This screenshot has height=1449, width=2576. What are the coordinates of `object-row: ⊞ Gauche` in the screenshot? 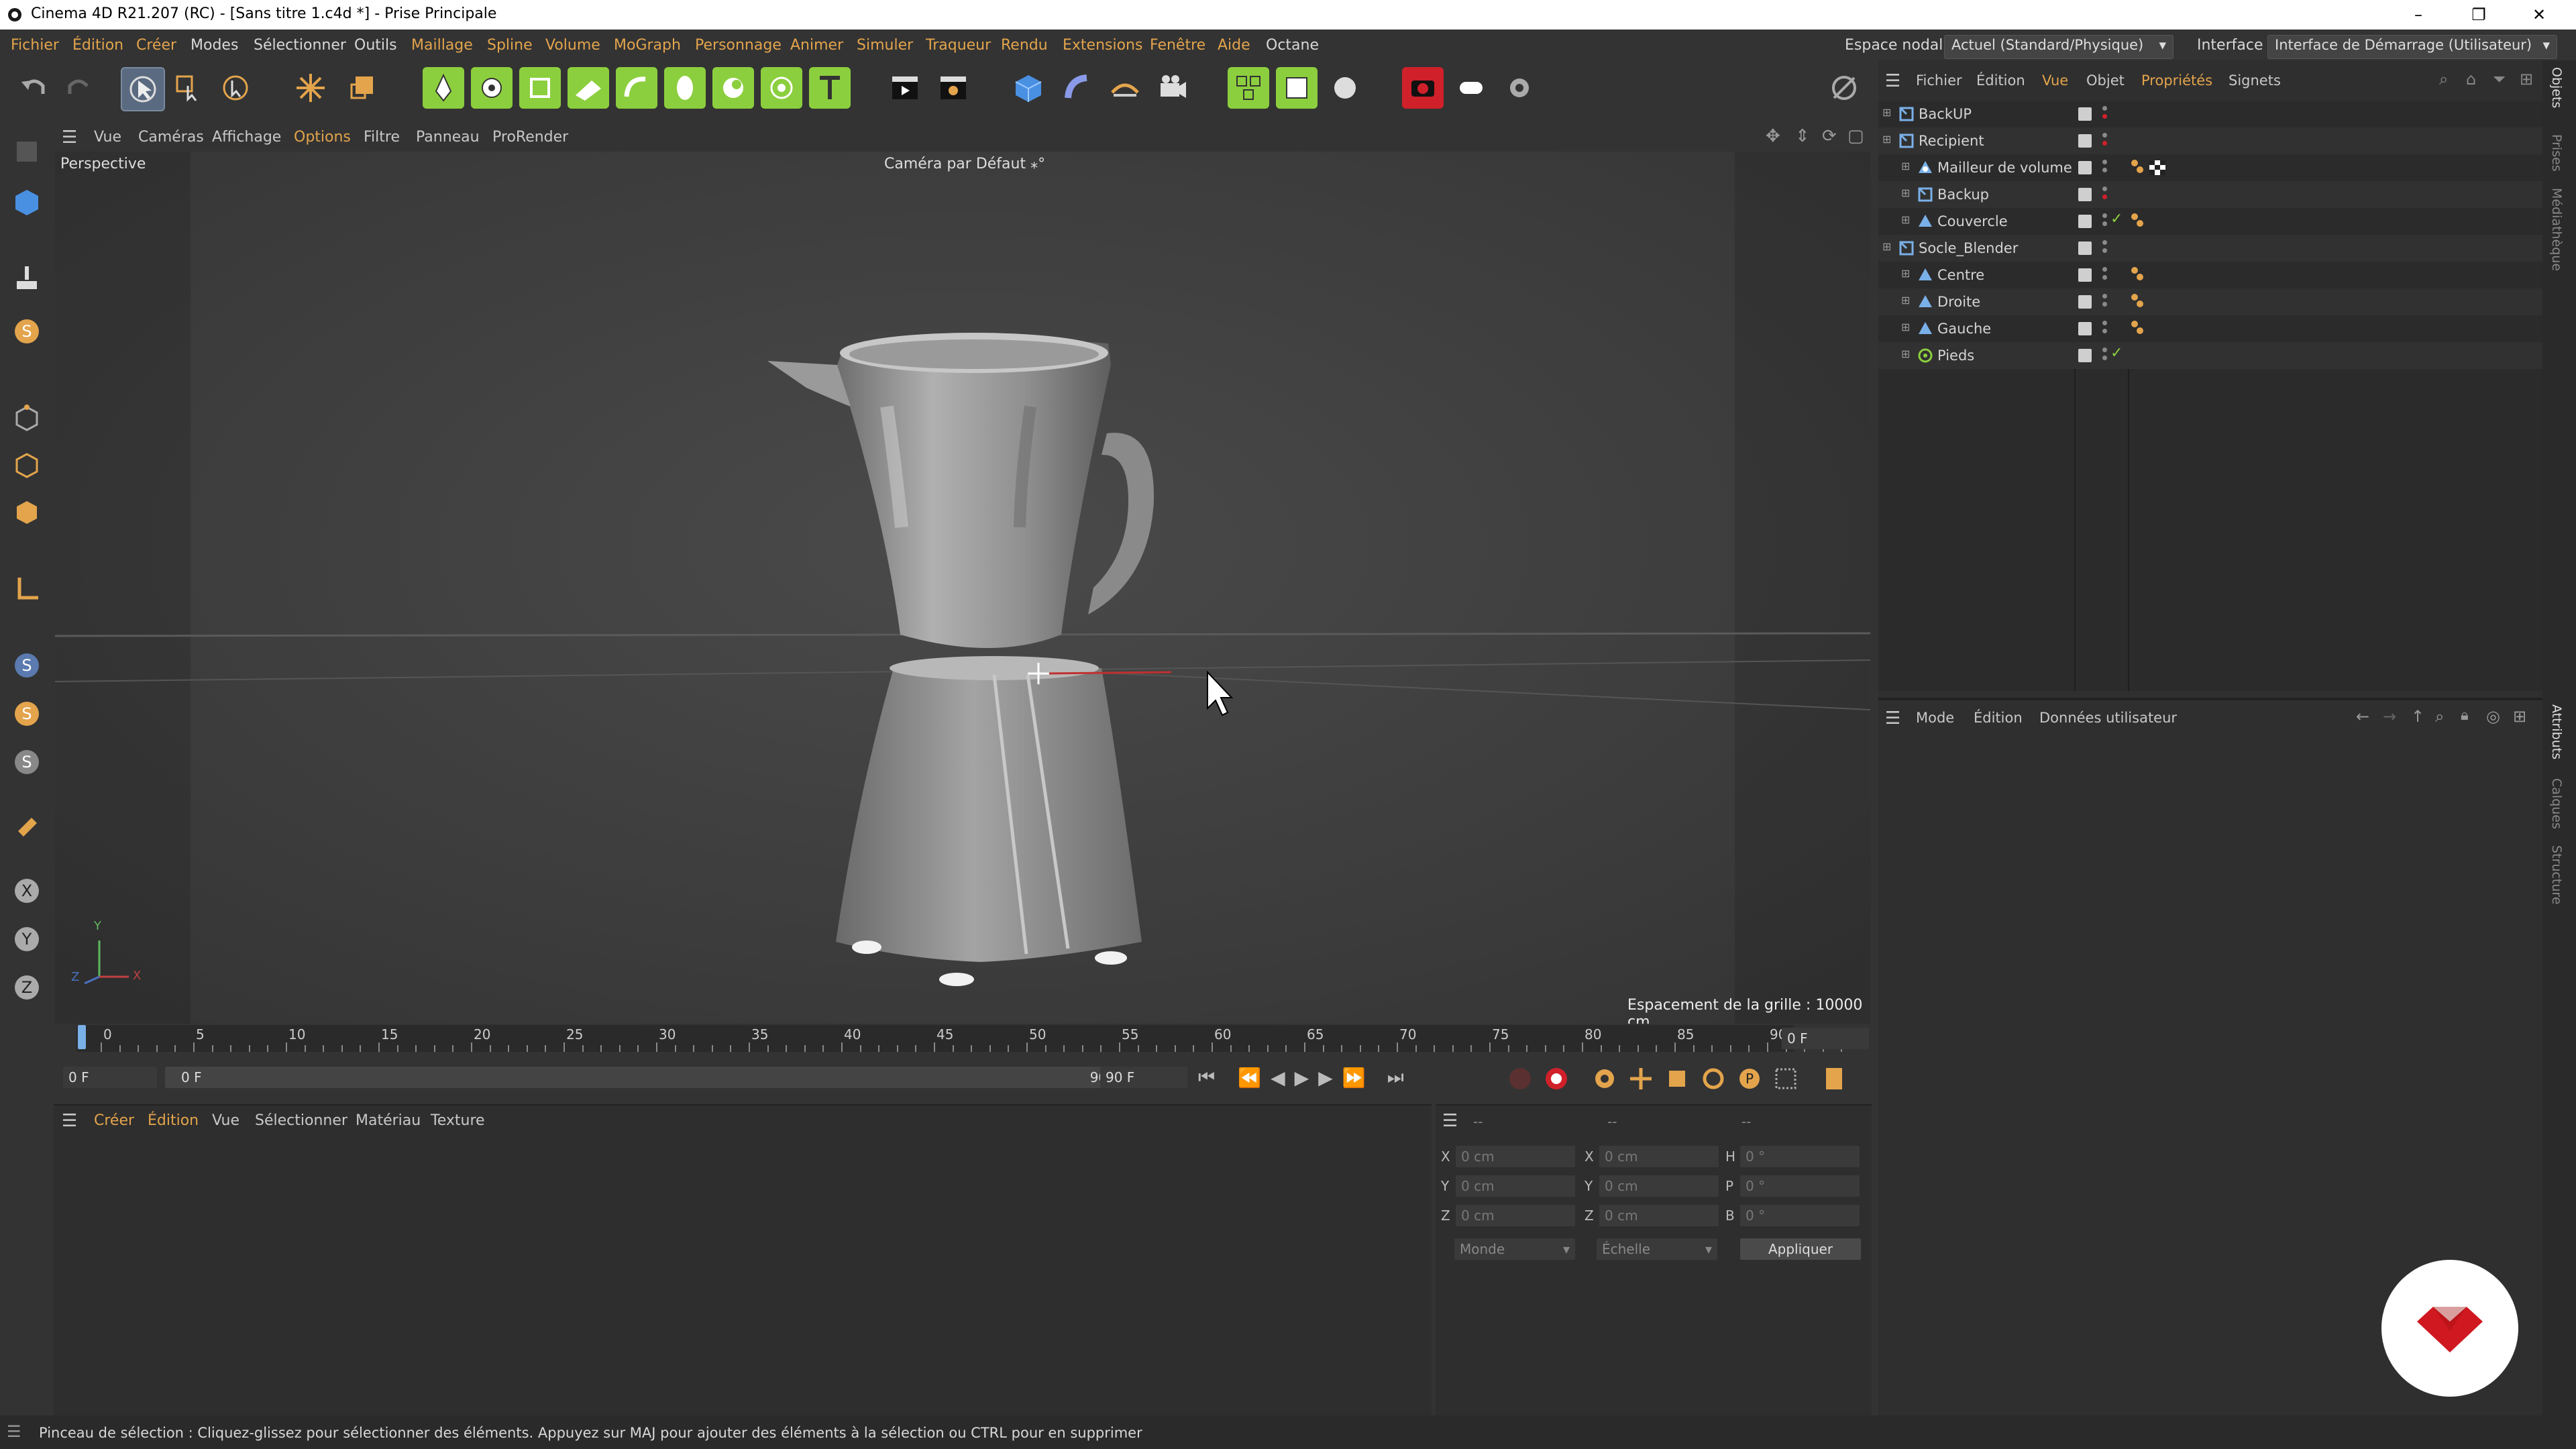 It's located at (2210, 328).